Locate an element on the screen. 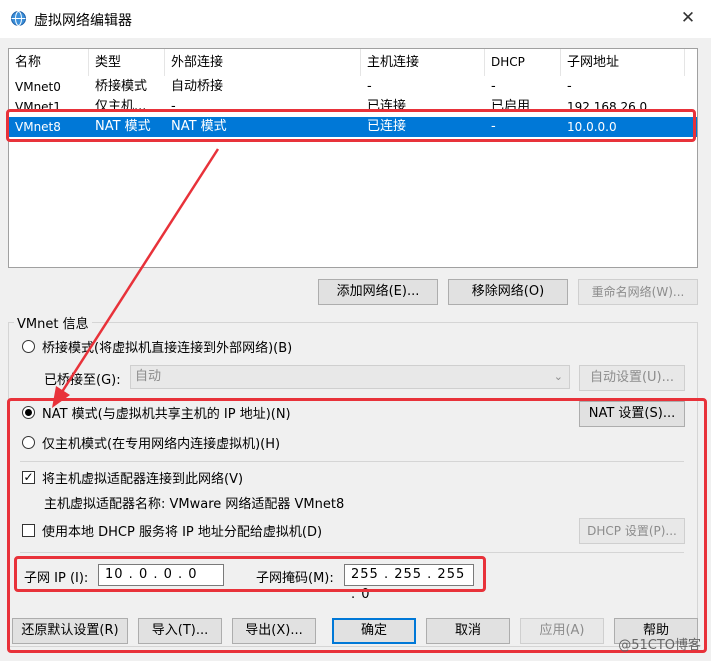  bridge-mode-label: 桥接模式(将虚拟机直接连接到外部网络)(B) is located at coordinates (167, 346).